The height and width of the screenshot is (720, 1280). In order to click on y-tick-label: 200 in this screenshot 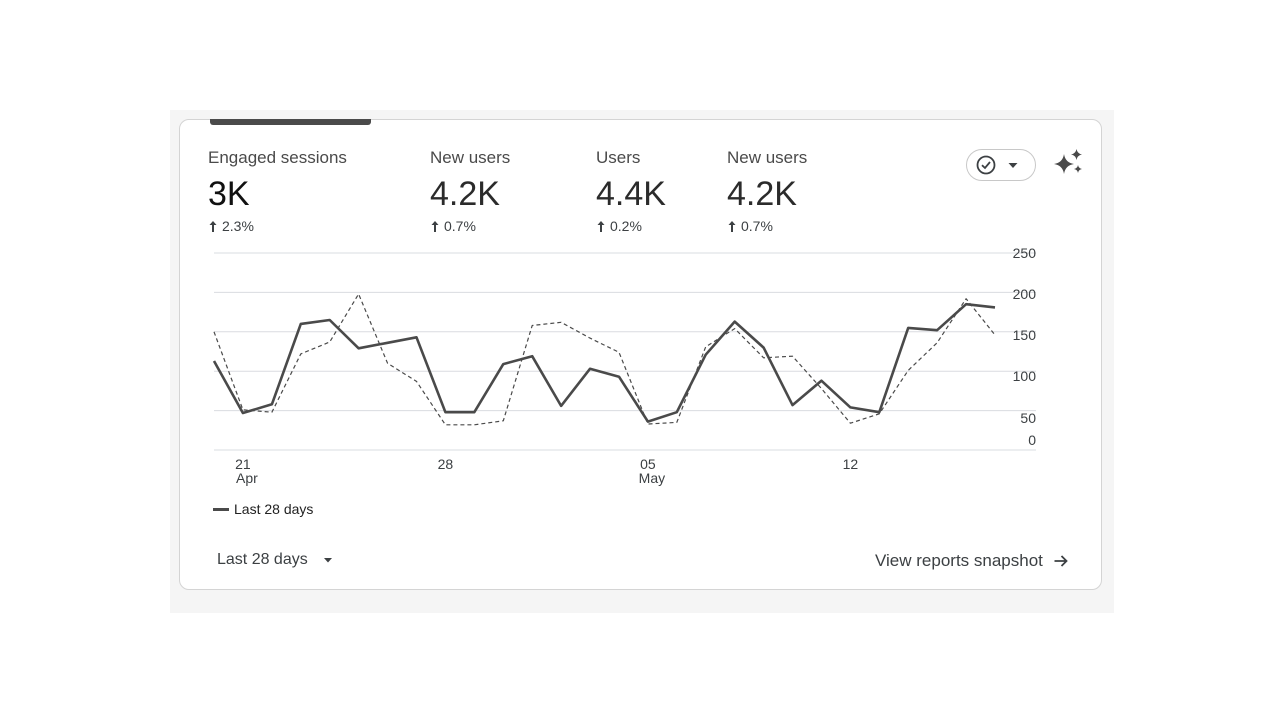, I will do `click(1025, 294)`.